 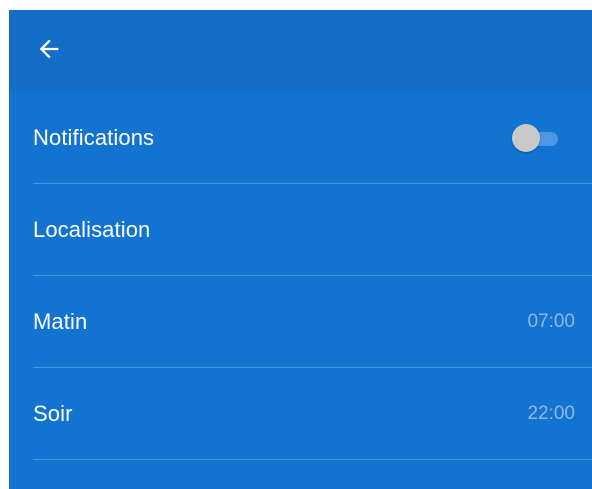 I want to click on soir-time-value: 22:00, so click(x=551, y=413).